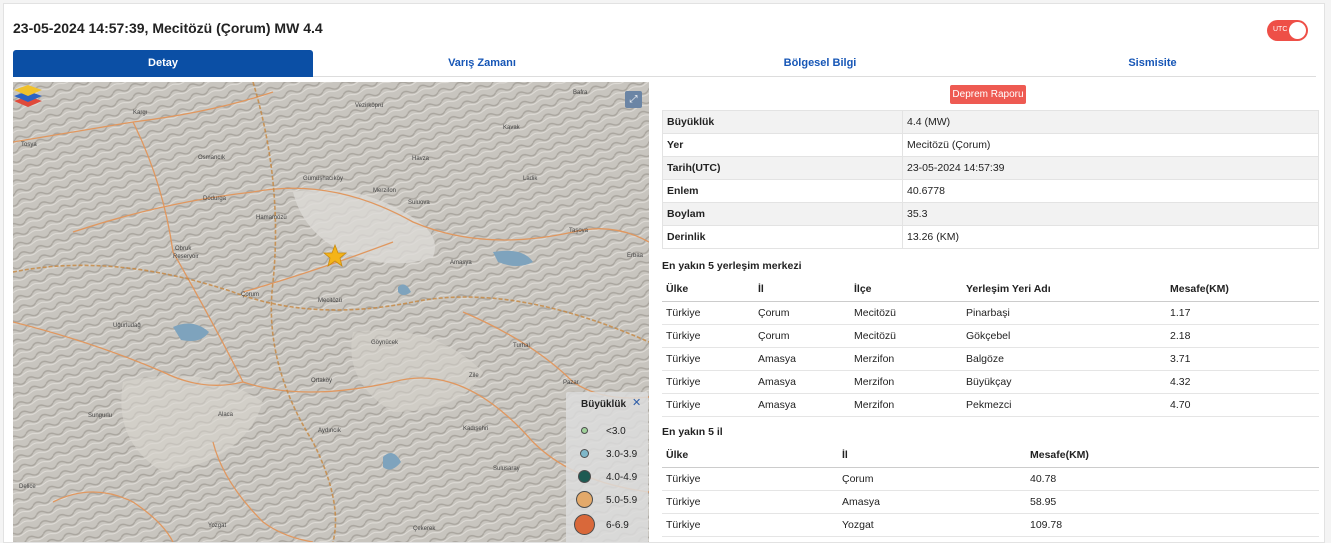 The width and height of the screenshot is (1331, 543). I want to click on detail-key: Yer, so click(782, 145).